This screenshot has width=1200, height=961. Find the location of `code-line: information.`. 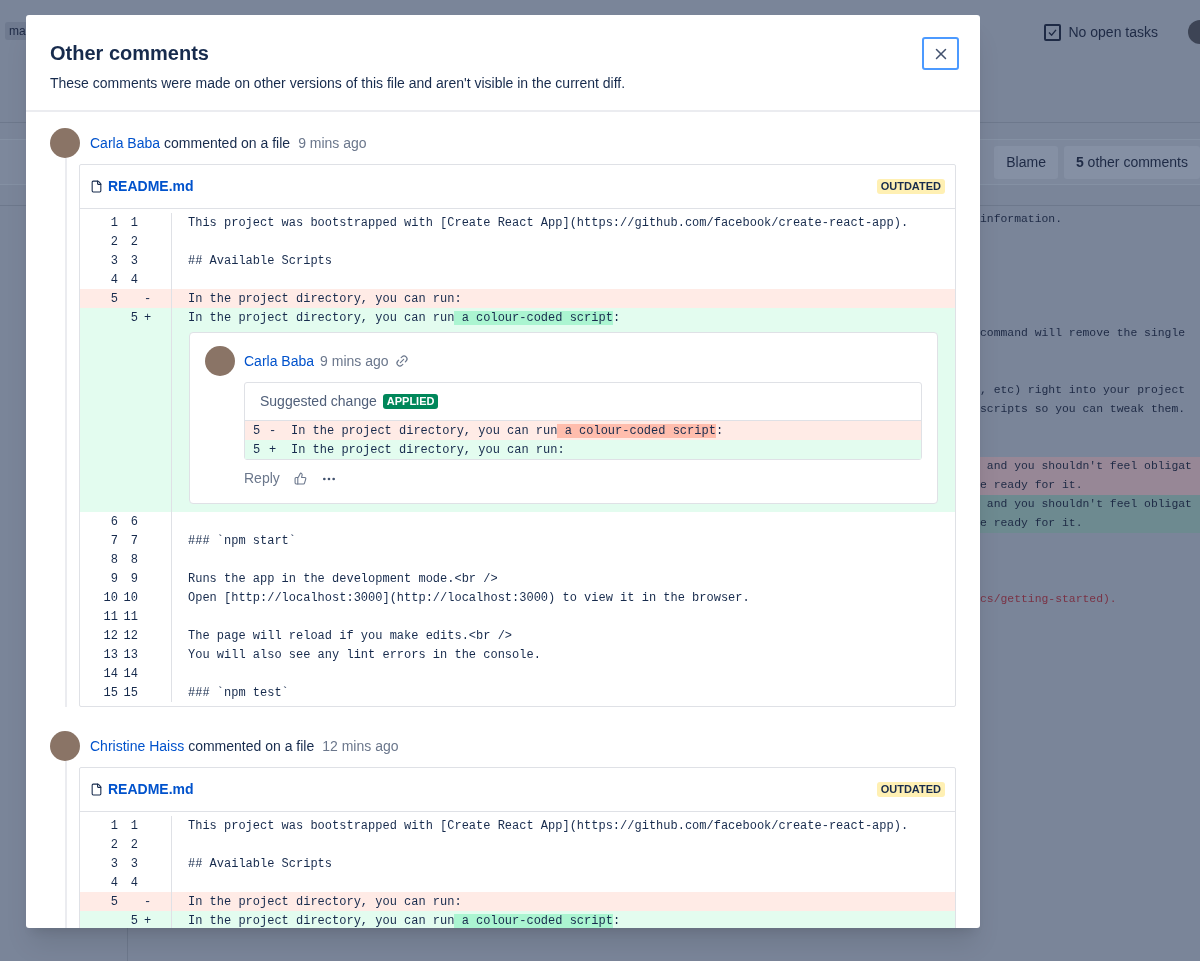

code-line: information. is located at coordinates (1021, 219).